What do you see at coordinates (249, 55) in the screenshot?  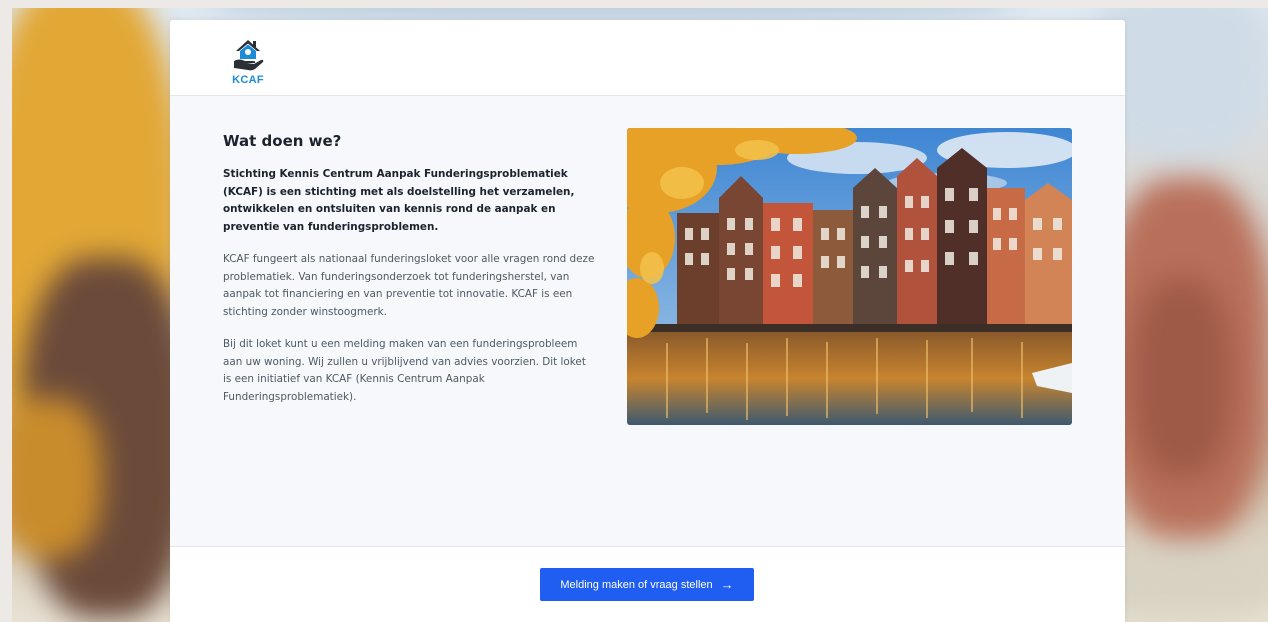 I see `house-hand-logo-icon` at bounding box center [249, 55].